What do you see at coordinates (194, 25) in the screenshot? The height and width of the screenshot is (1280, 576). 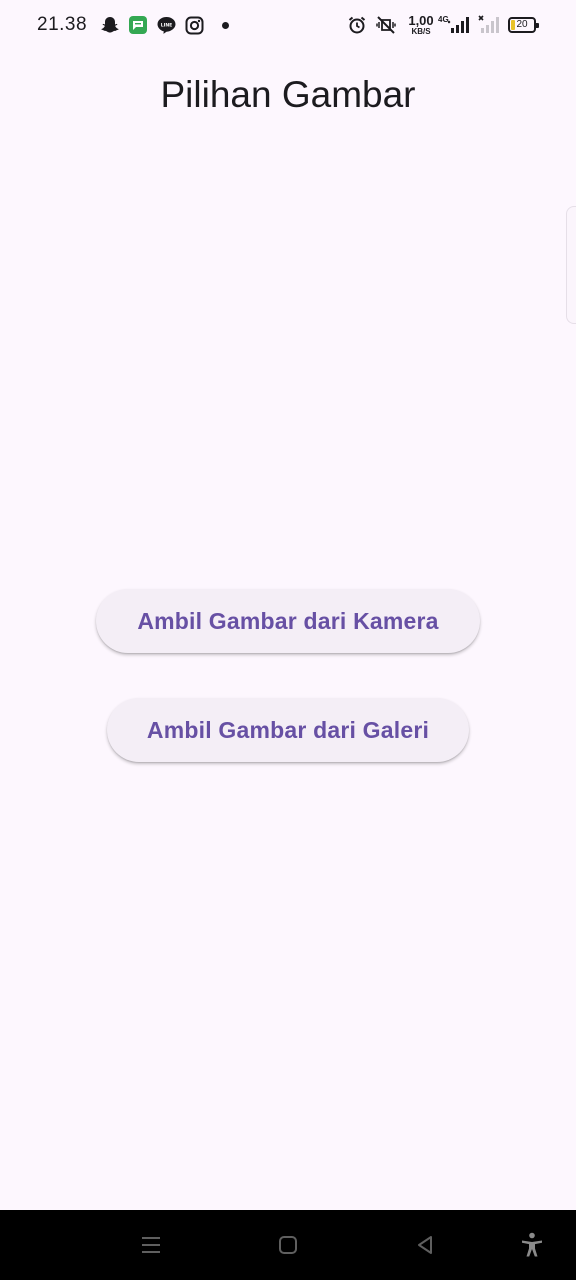 I see `instagram-icon` at bounding box center [194, 25].